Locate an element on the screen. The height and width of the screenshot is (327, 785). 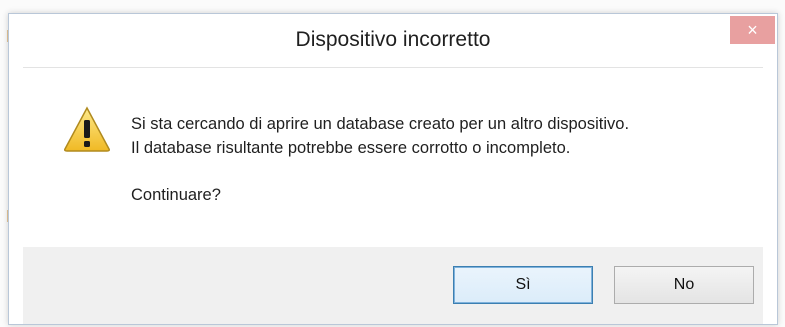
dialog-title: Dispositivo incorretto is located at coordinates (393, 39).